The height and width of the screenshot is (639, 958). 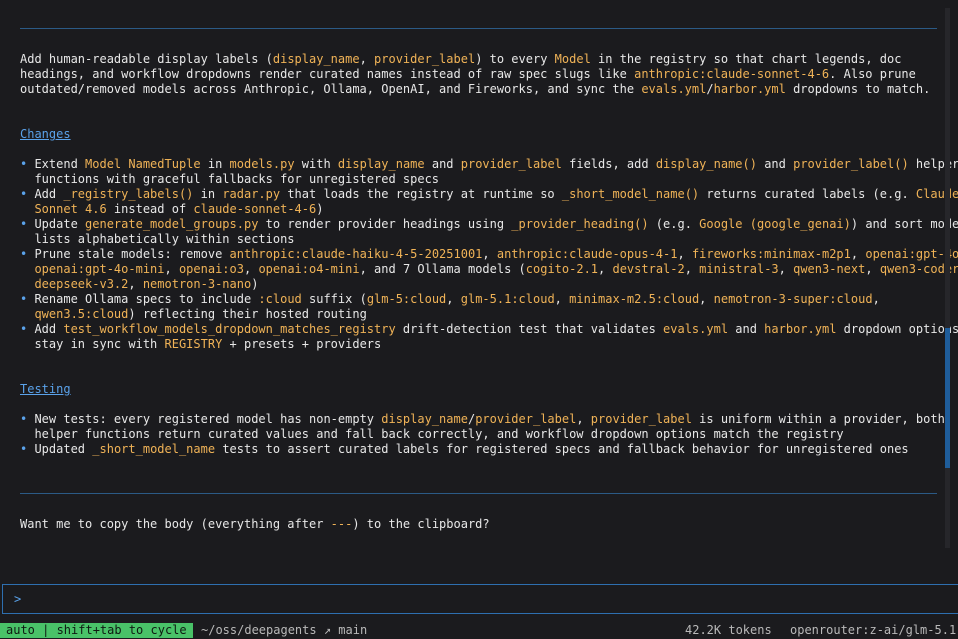 I want to click on text: drift-detection test that validates, so click(x=529, y=329).